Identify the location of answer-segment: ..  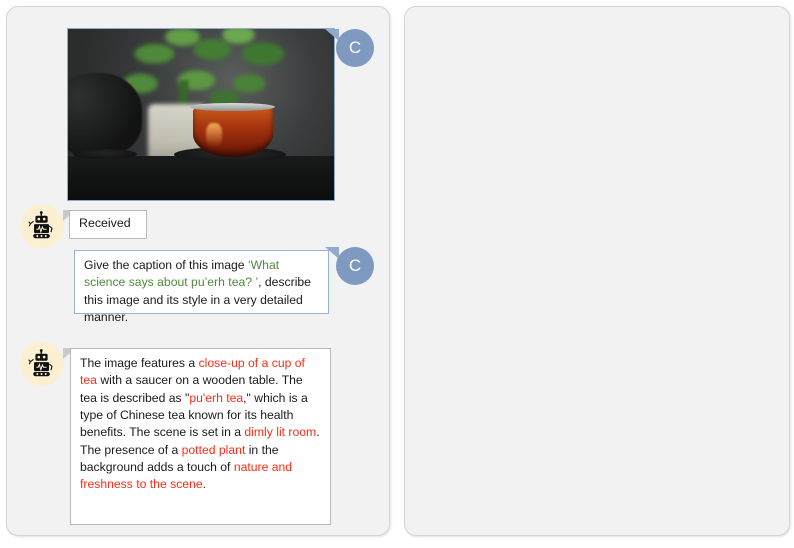
(204, 484).